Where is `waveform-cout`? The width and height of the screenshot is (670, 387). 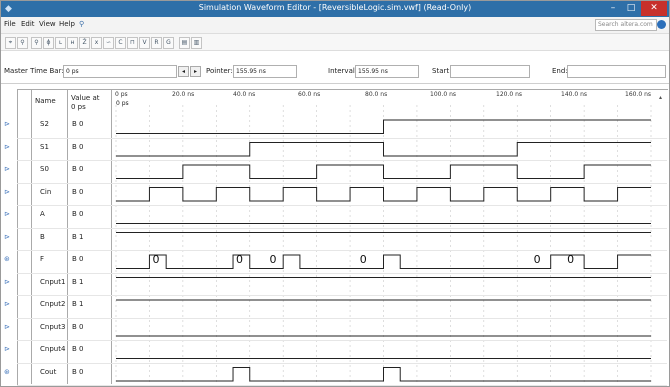
waveform-cout is located at coordinates (383, 374).